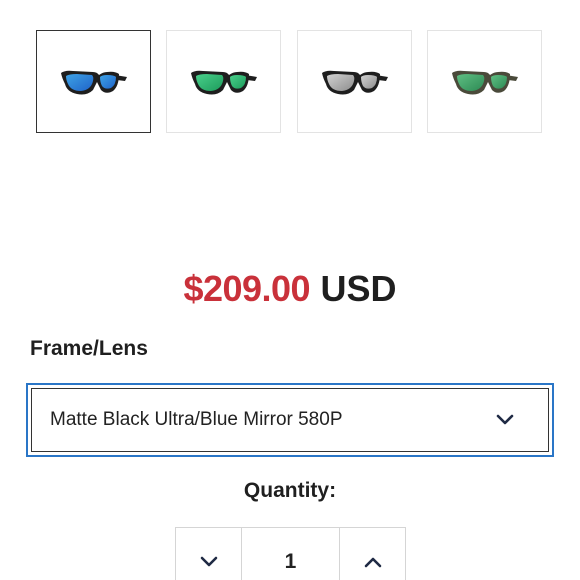 Image resolution: width=580 pixels, height=580 pixels. I want to click on quantity-decrement-button, so click(209, 554).